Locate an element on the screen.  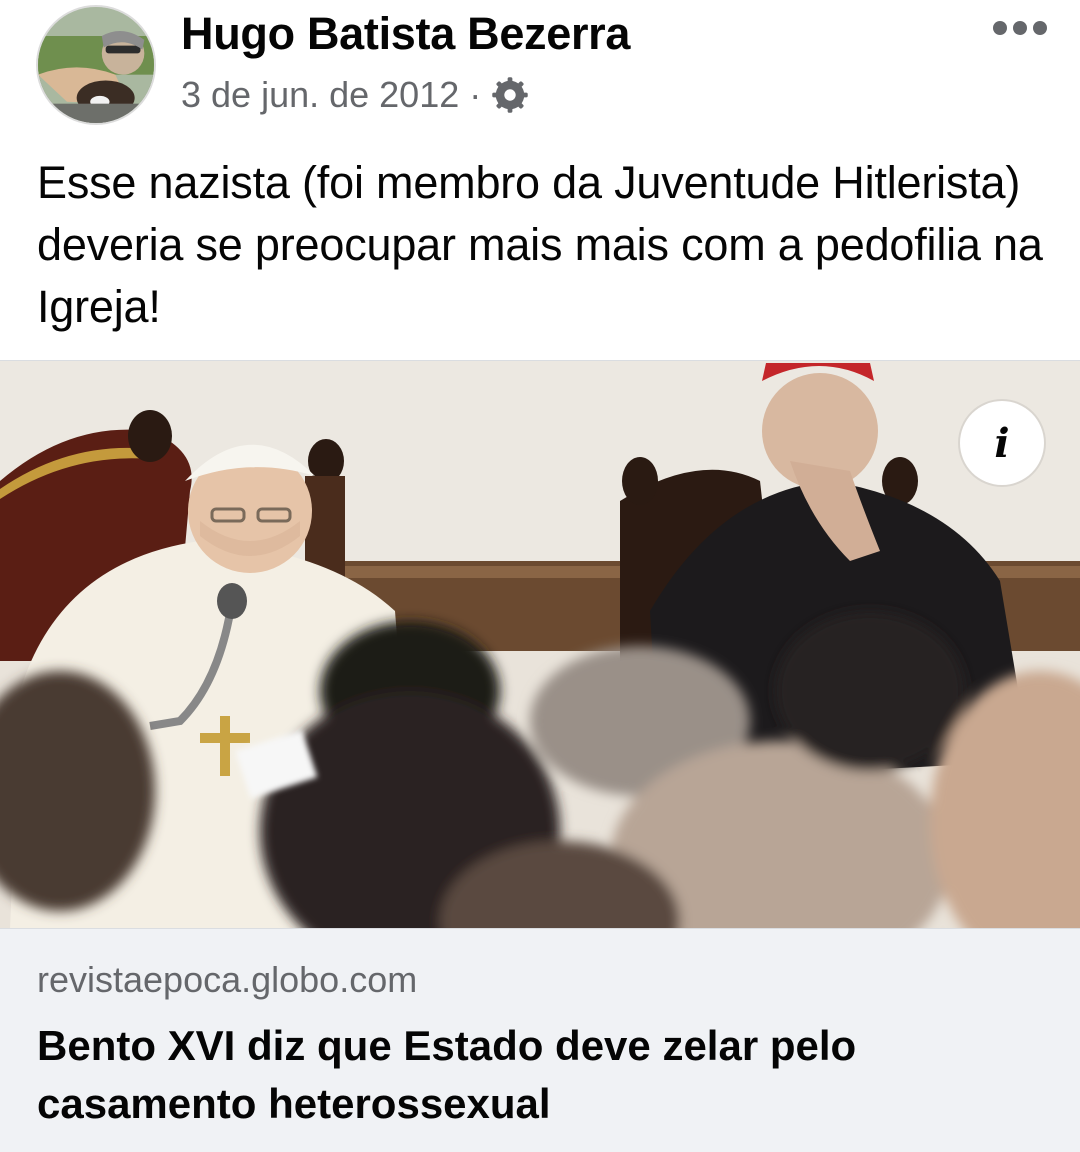
post-header: Hugo Batista Bezerra 3 de jun. de 2012 · is located at coordinates (540, 70).